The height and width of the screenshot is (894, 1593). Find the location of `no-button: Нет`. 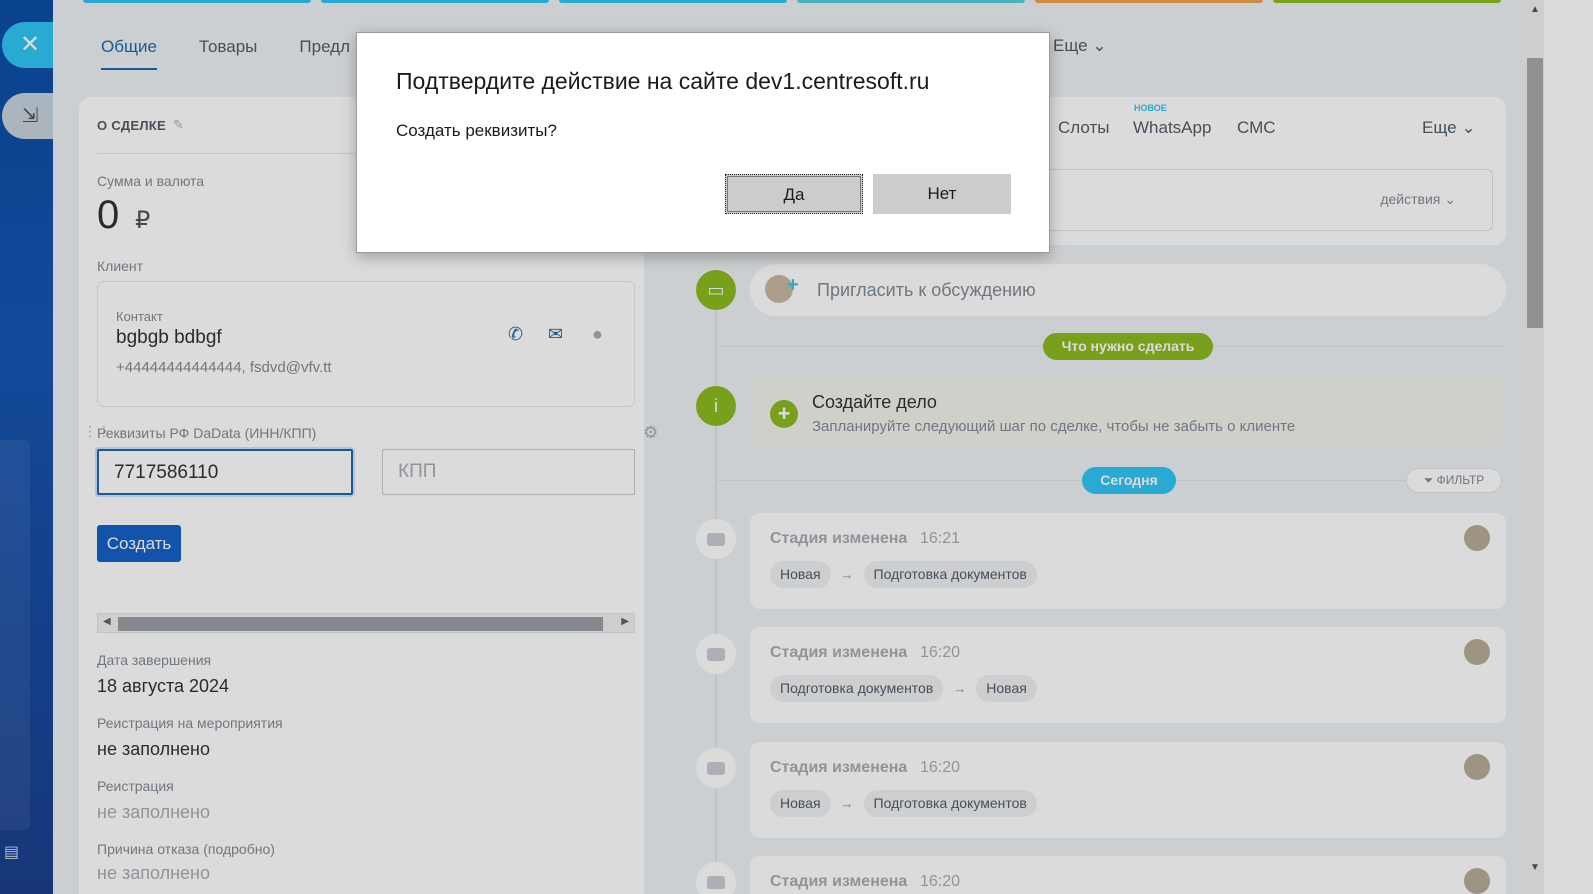

no-button: Нет is located at coordinates (942, 194).